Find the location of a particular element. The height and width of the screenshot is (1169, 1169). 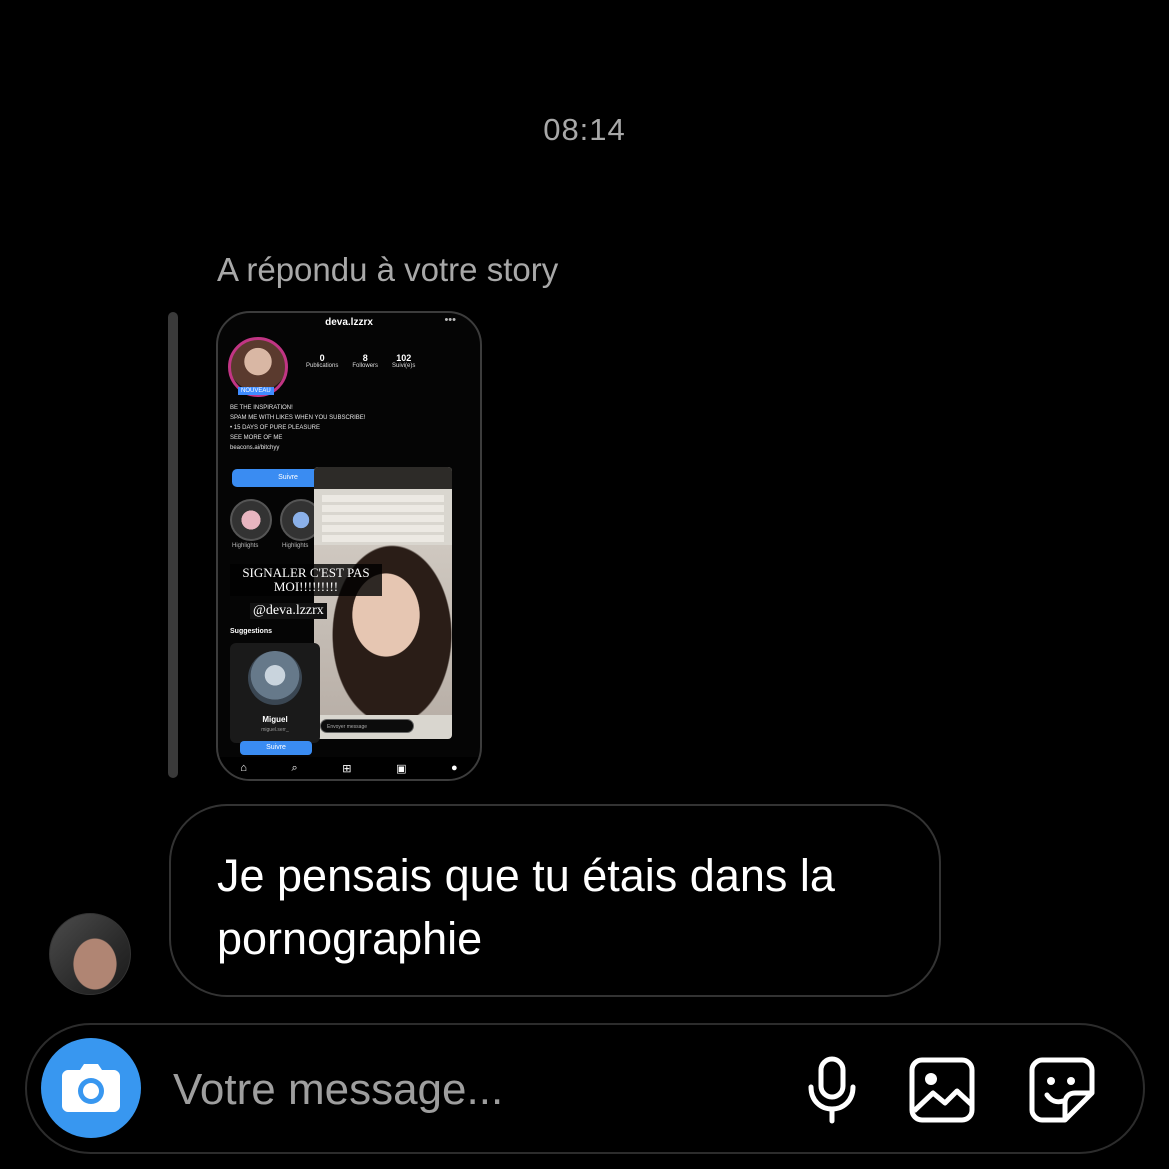

search-icon: ⌕ is located at coordinates (294, 767).